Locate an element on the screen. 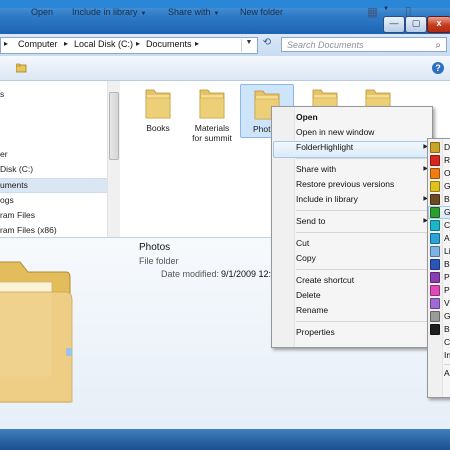 This screenshot has width=450, height=450. menu-item-send-to: Send to ▶ is located at coordinates (362, 221).